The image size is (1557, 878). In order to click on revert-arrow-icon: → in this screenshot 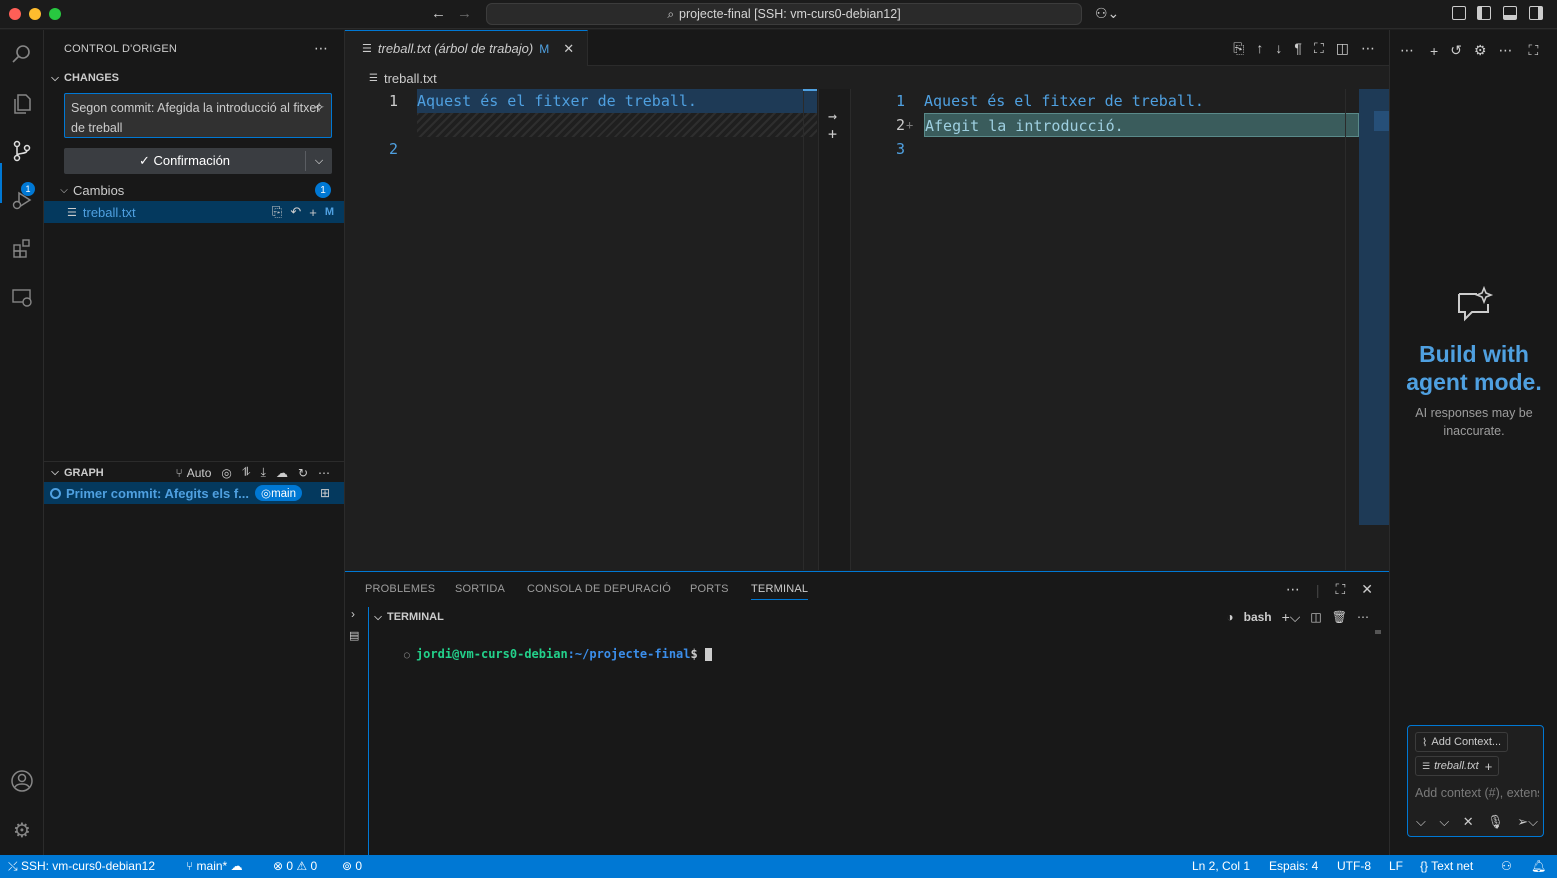, I will do `click(832, 116)`.